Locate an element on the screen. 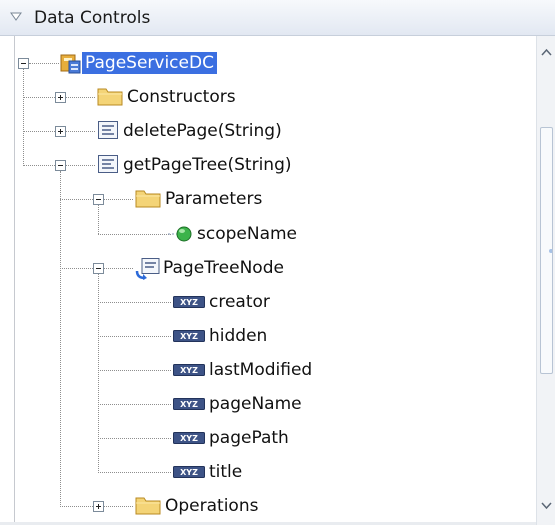 This screenshot has width=555, height=525. tree-node: XYZ lastModified is located at coordinates (275, 370).